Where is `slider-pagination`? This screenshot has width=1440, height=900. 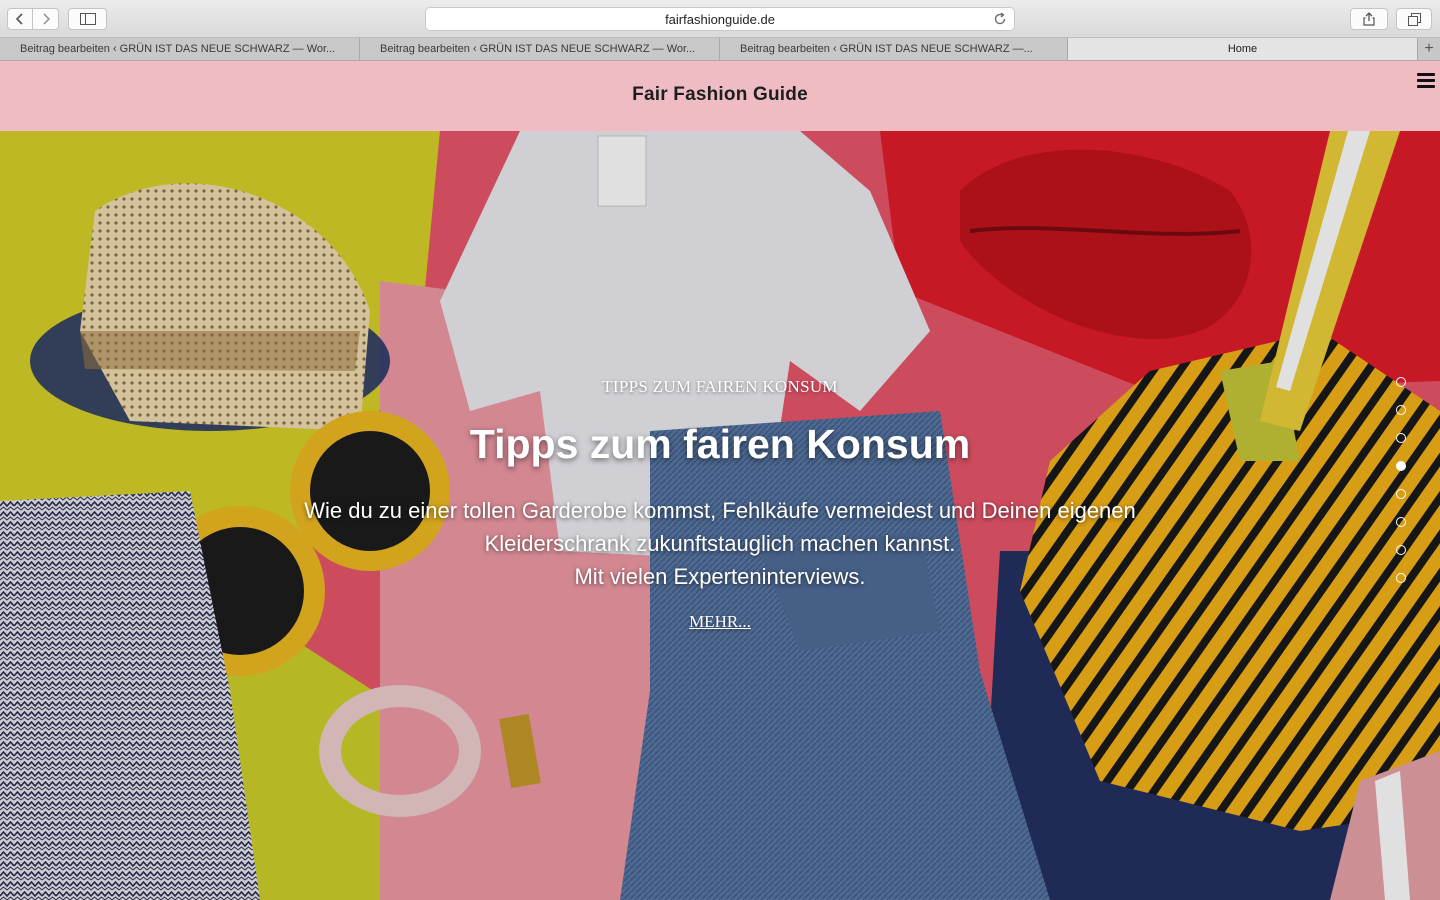
slider-pagination is located at coordinates (1401, 489).